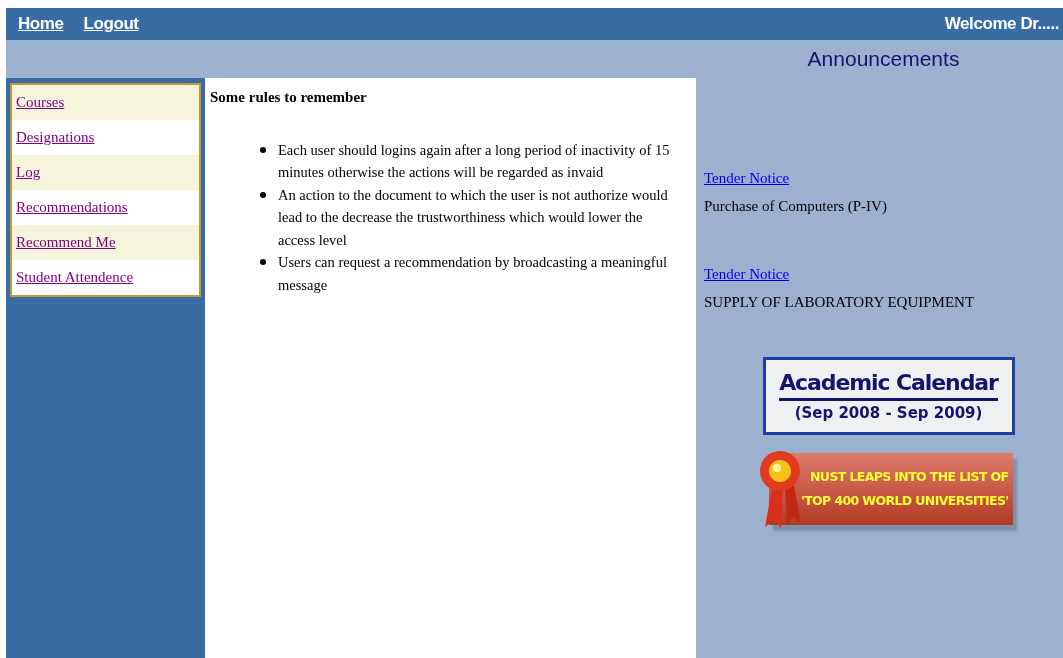  Describe the element at coordinates (473, 217) in the screenshot. I see `rule-text: An action to the document to which the user is not authorize would lead to the decrease the trustworthiness which would lower the access level` at that location.